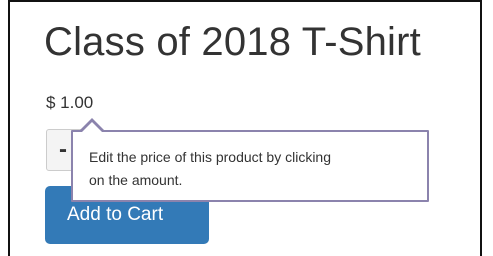 The image size is (493, 256). What do you see at coordinates (136, 180) in the screenshot?
I see `tooltip-text-line-2: on the amount.` at bounding box center [136, 180].